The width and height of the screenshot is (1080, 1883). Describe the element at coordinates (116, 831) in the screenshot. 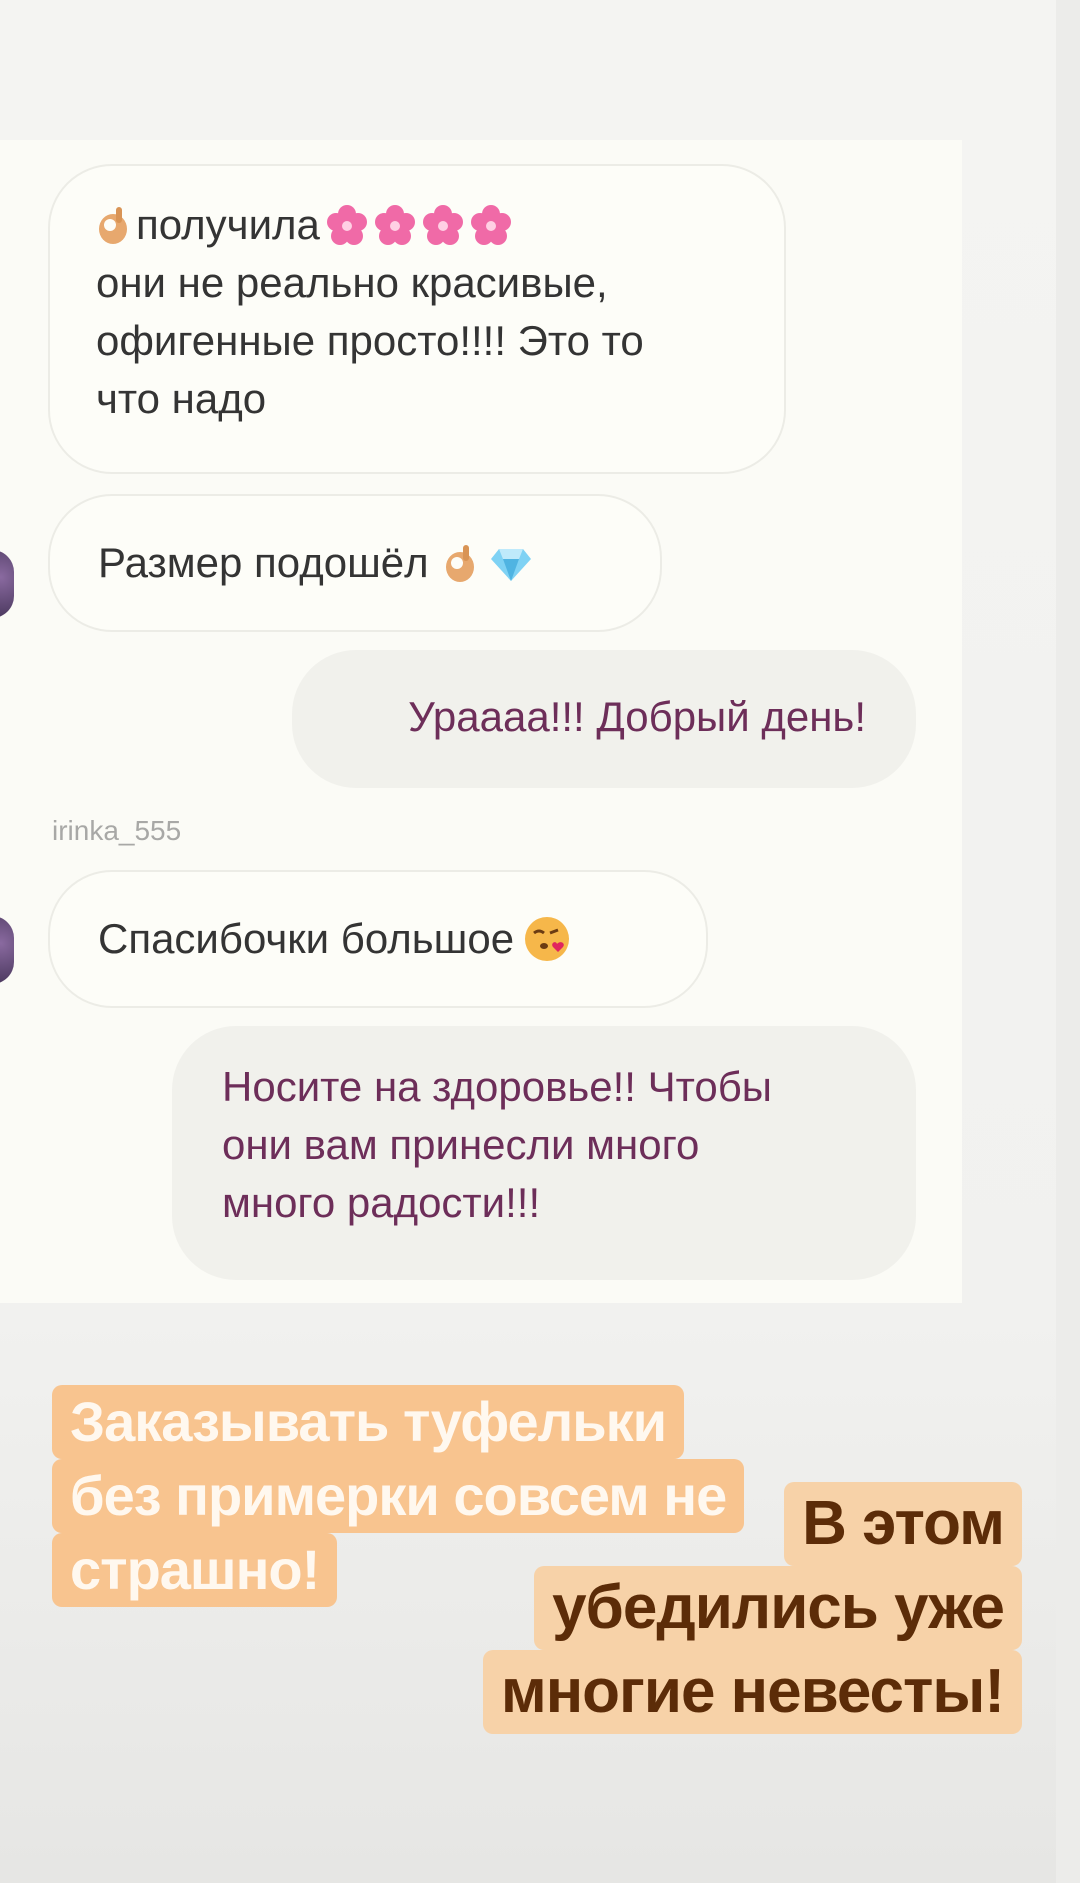

I see `sender-username: irinka_555` at that location.